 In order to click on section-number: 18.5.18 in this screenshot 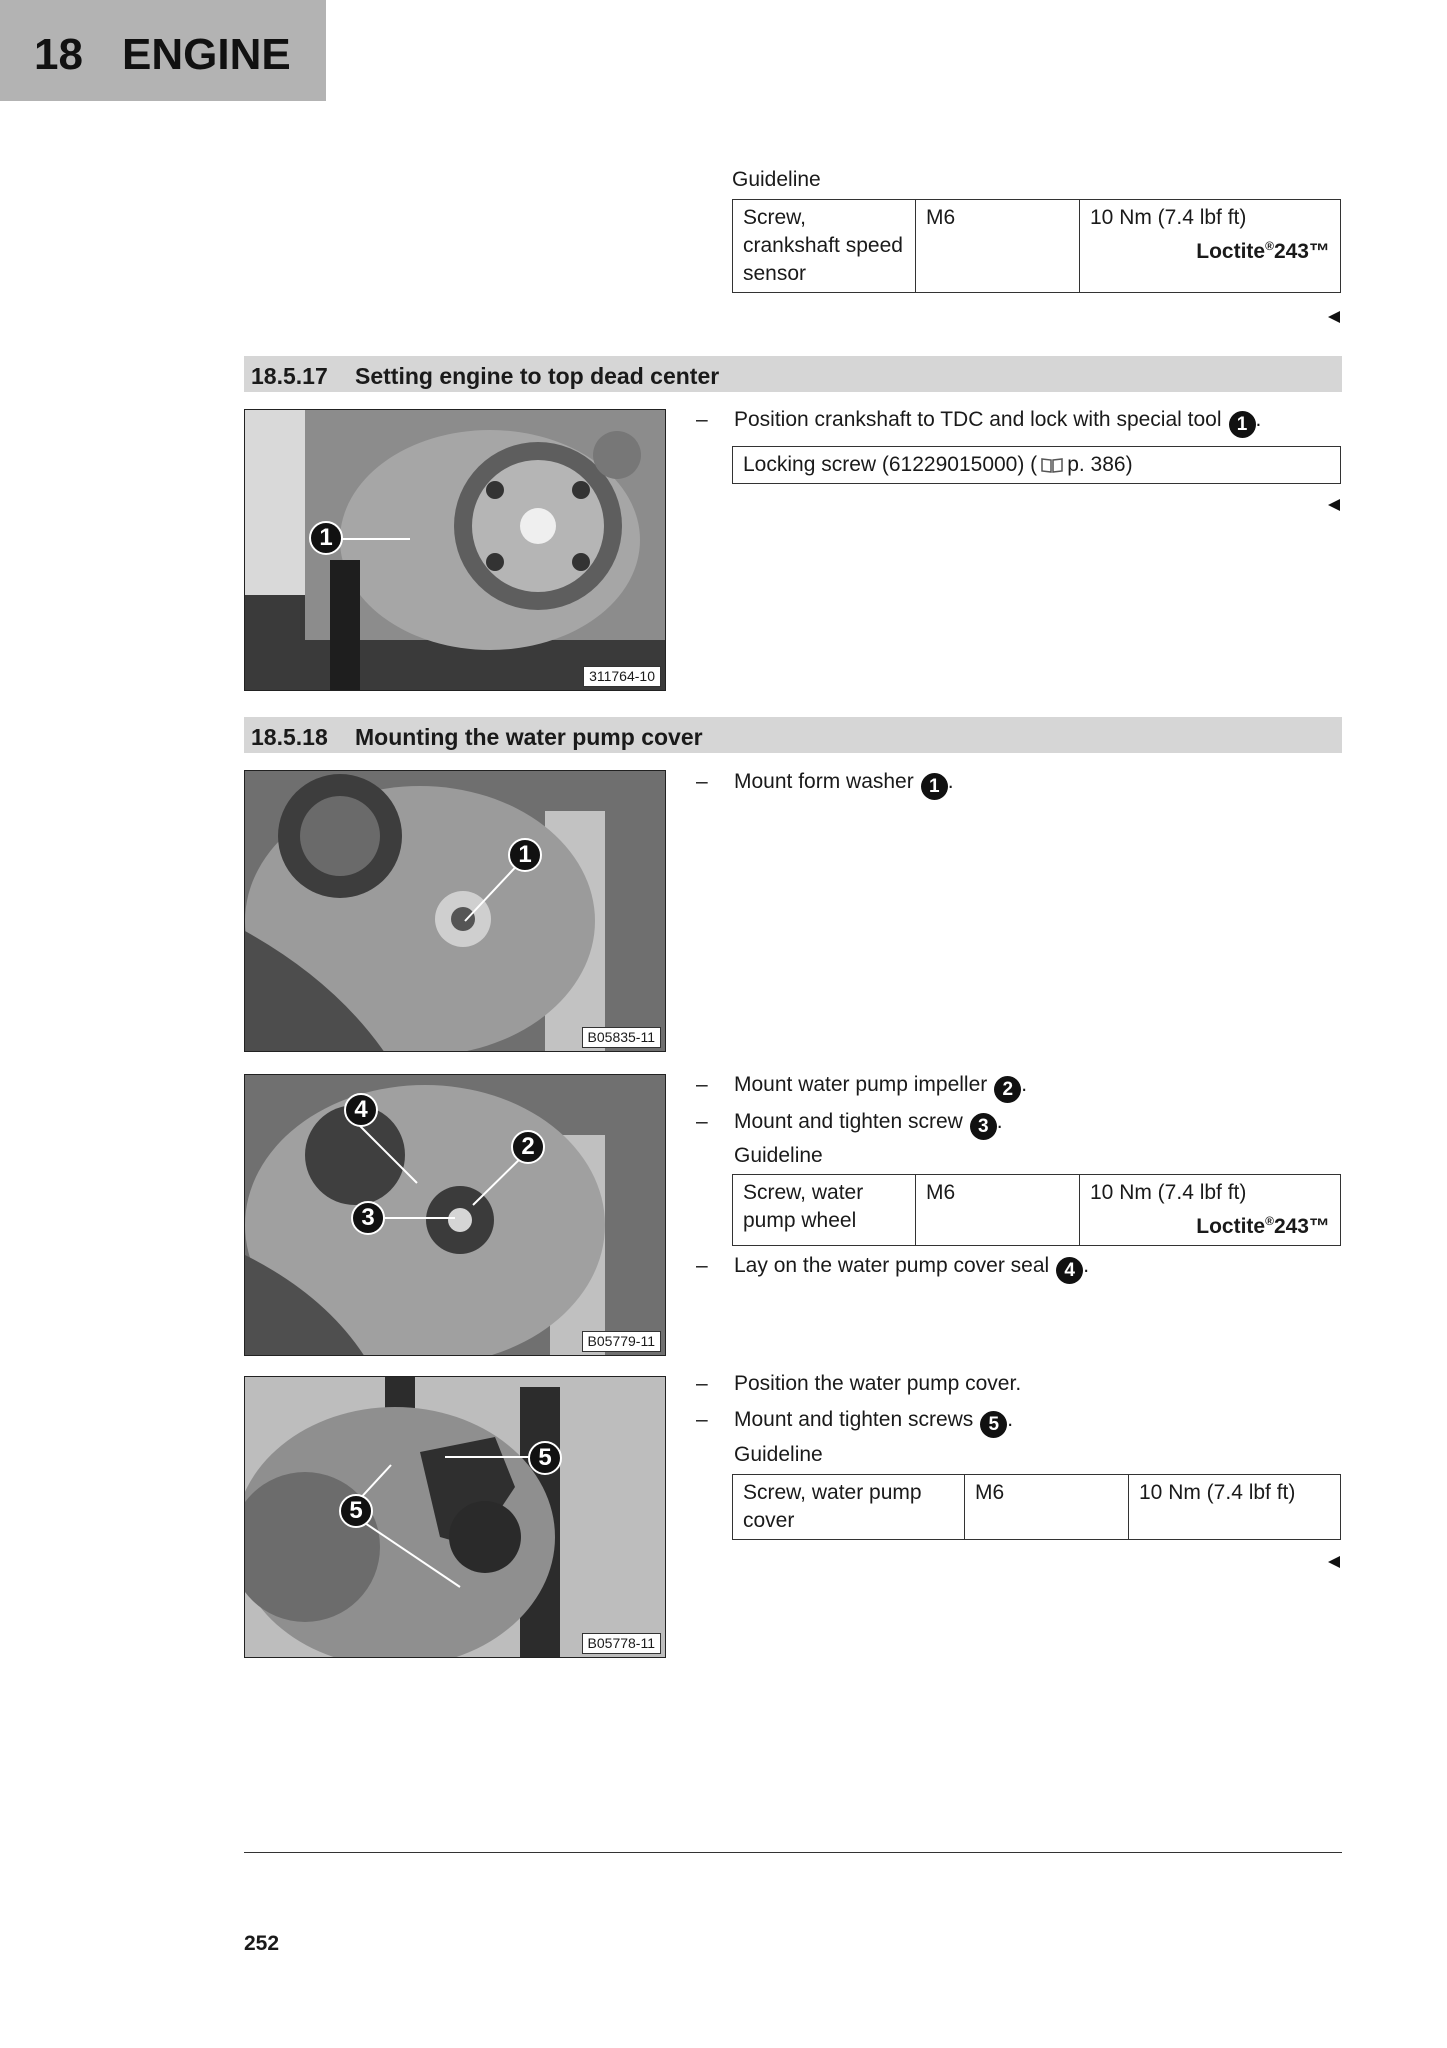, I will do `click(289, 737)`.